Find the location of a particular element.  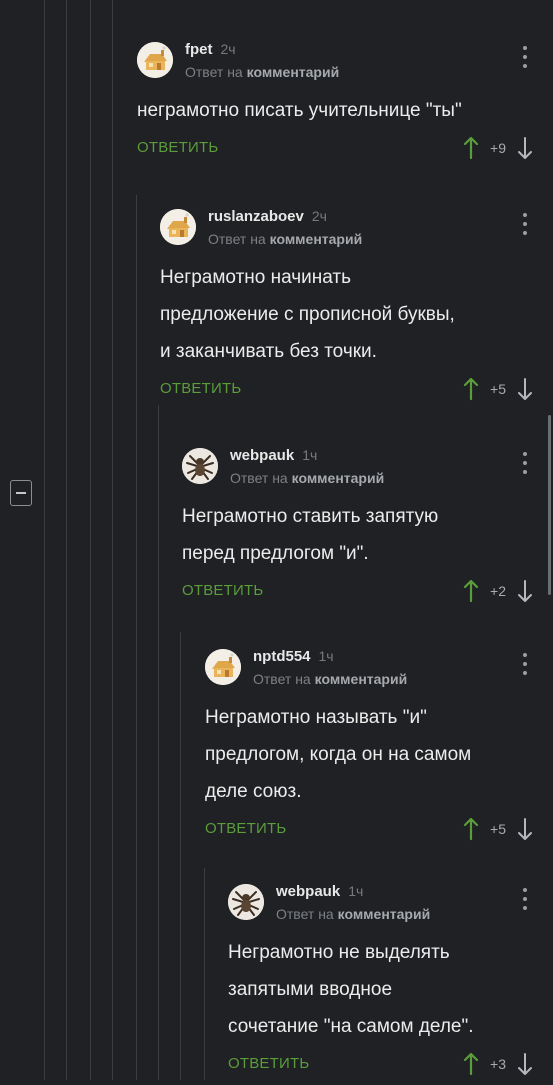

vote-controls: +2 is located at coordinates (498, 591).